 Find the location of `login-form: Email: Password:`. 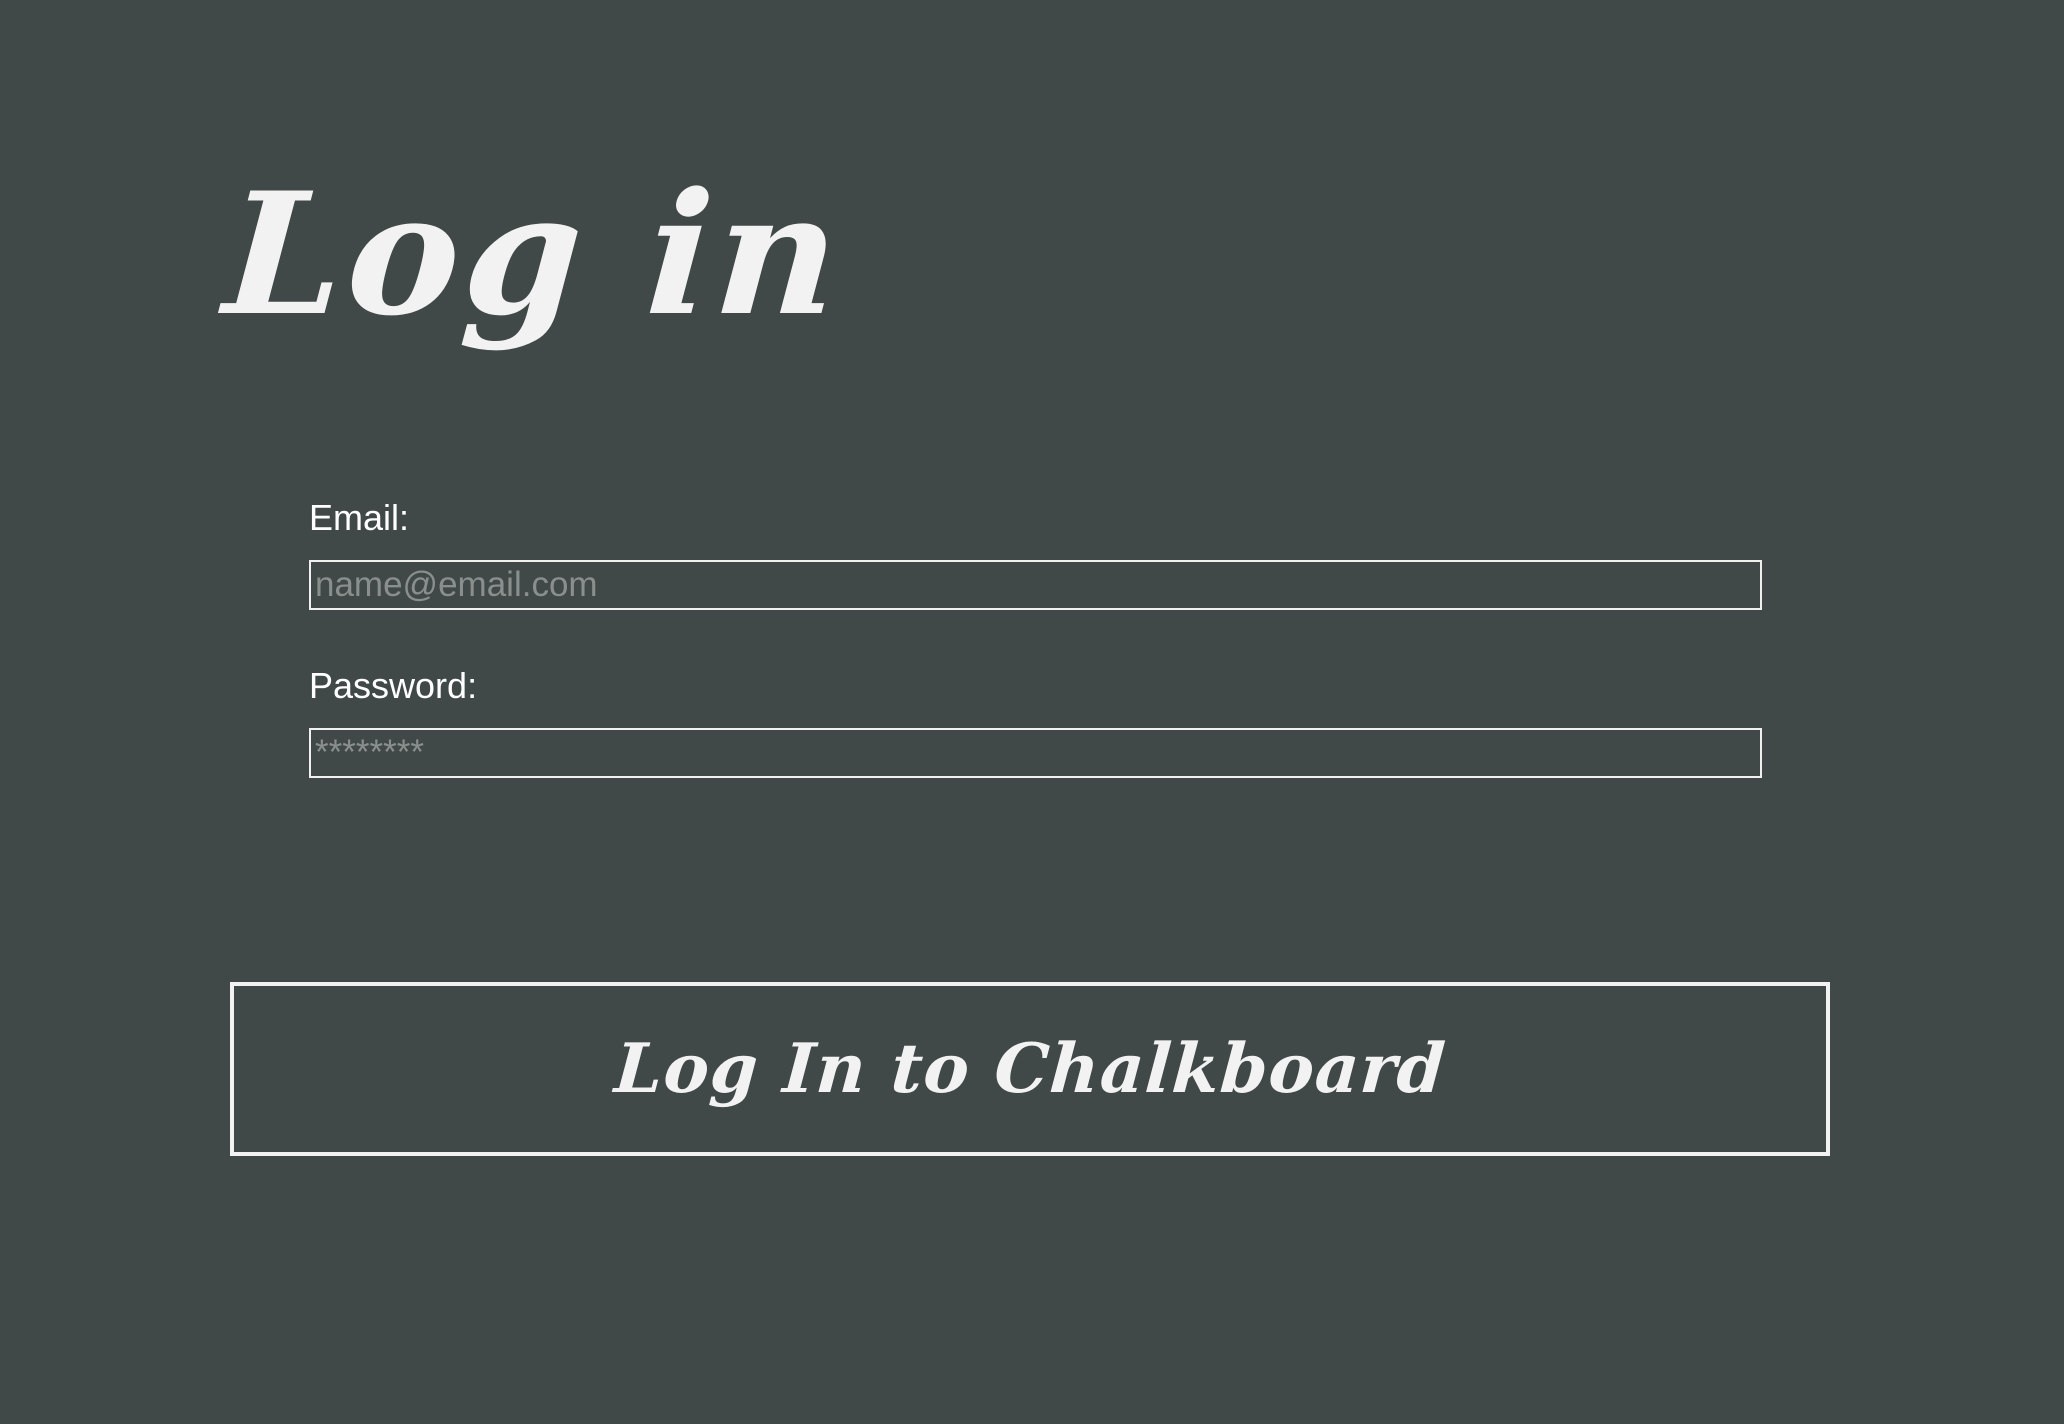

login-form: Email: Password: is located at coordinates (1036, 639).